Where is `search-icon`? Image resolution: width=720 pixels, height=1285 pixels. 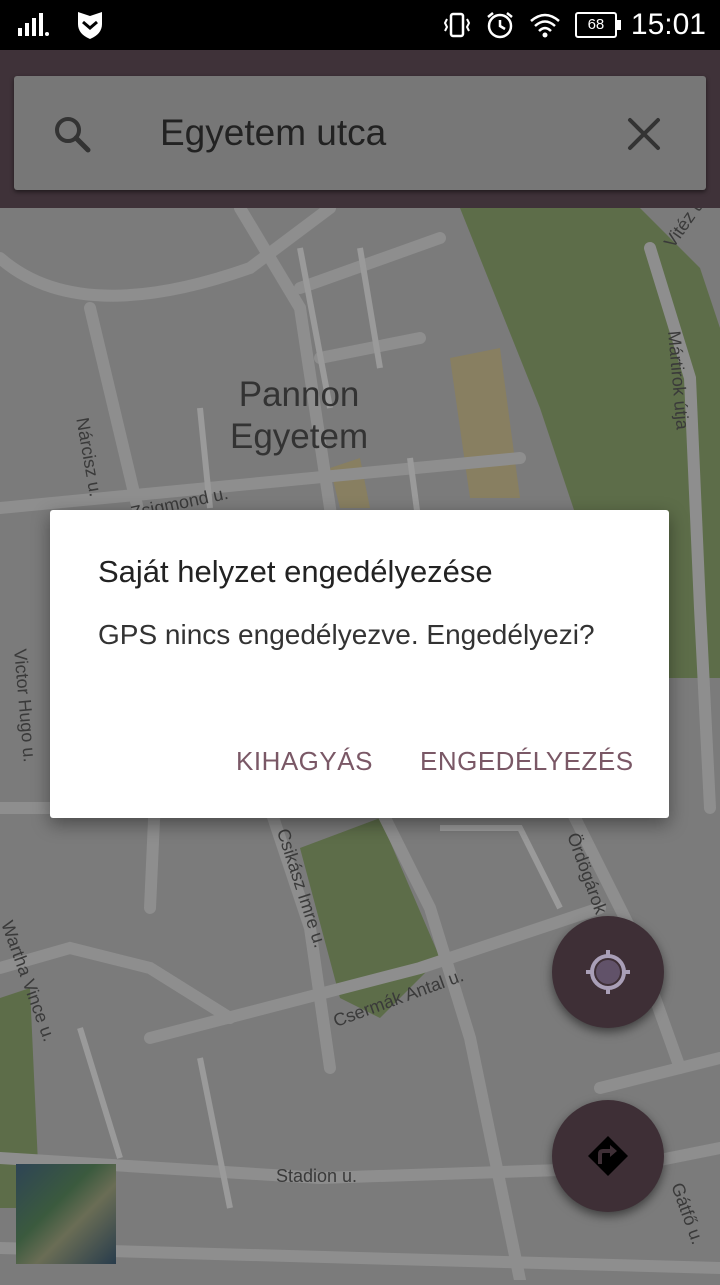
search-icon is located at coordinates (72, 134).